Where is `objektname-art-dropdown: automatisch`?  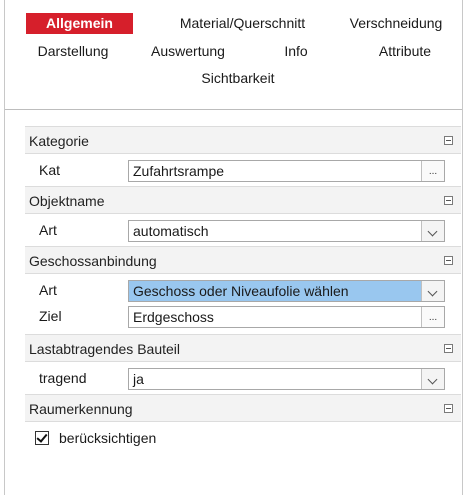
objektname-art-dropdown: automatisch is located at coordinates (286, 231).